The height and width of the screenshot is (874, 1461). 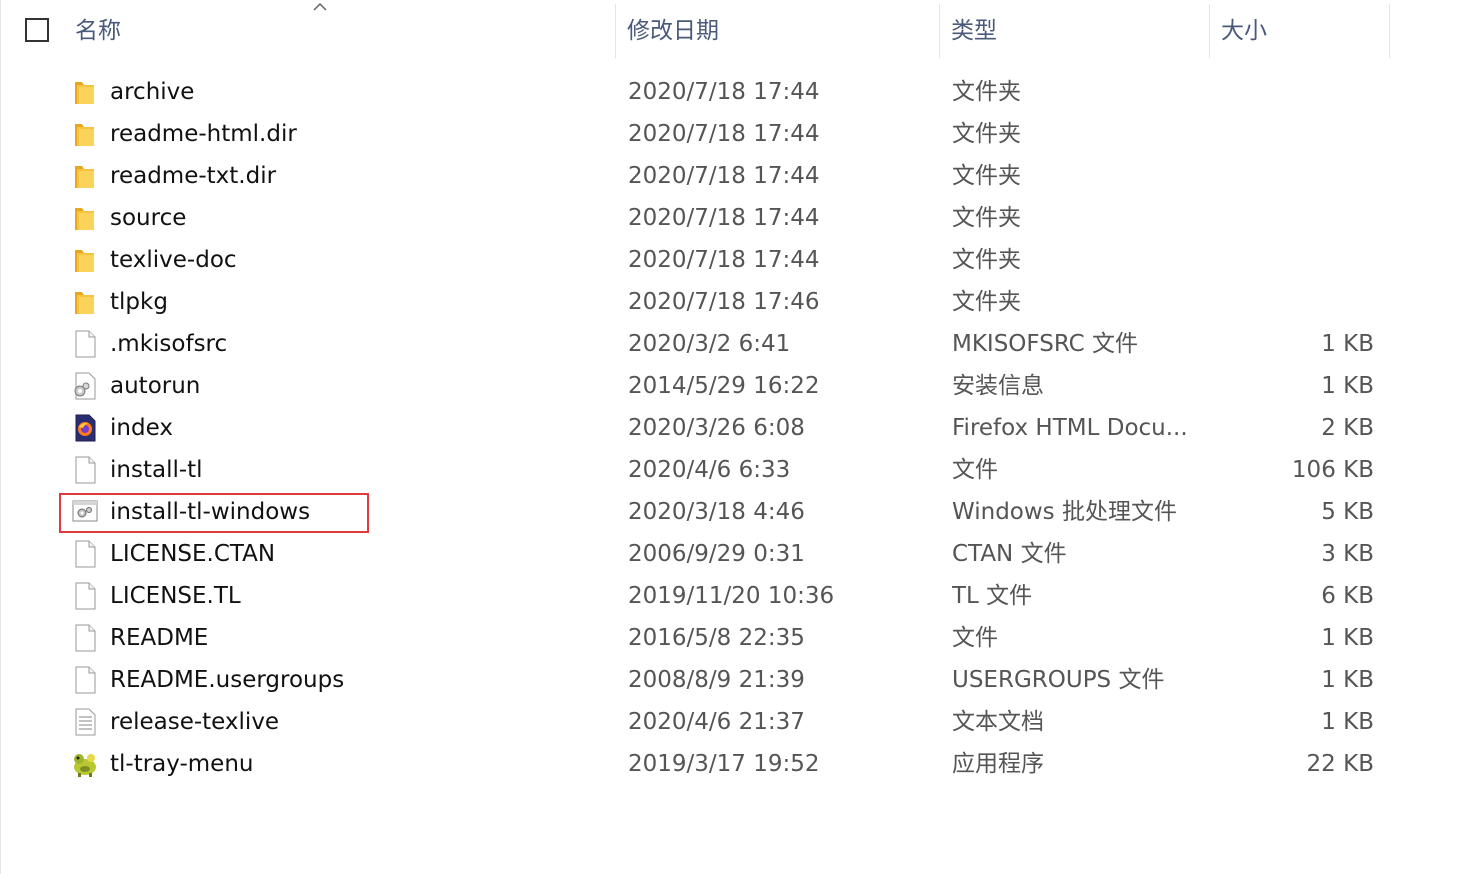 What do you see at coordinates (709, 344) in the screenshot?
I see `file-modified-date: 2020/3/2 6:41` at bounding box center [709, 344].